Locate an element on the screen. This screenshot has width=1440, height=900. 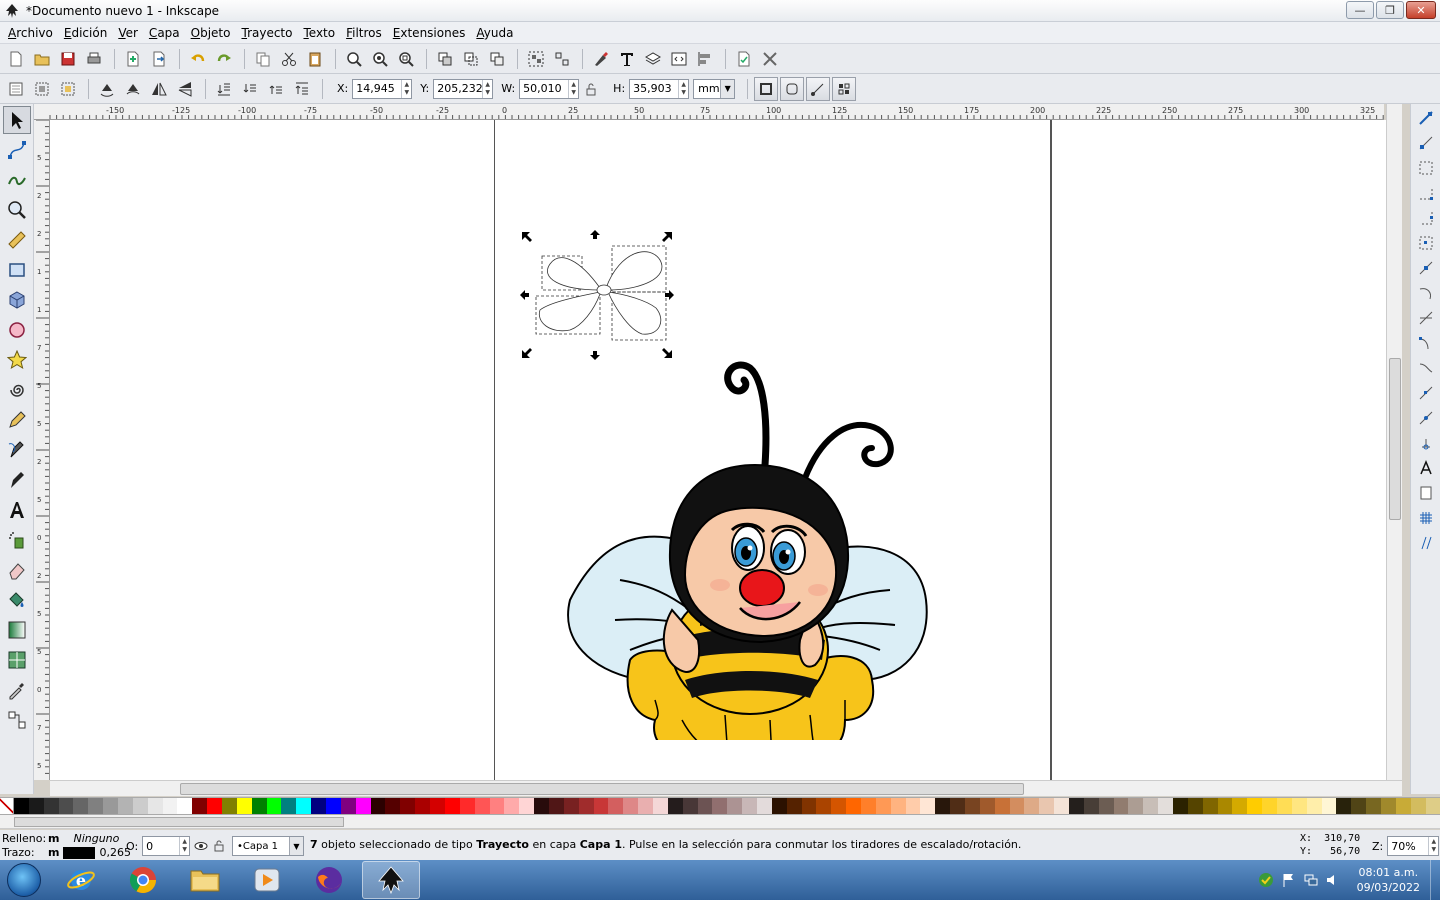
menu-extensiones: Extensiones is located at coordinates (431, 33).